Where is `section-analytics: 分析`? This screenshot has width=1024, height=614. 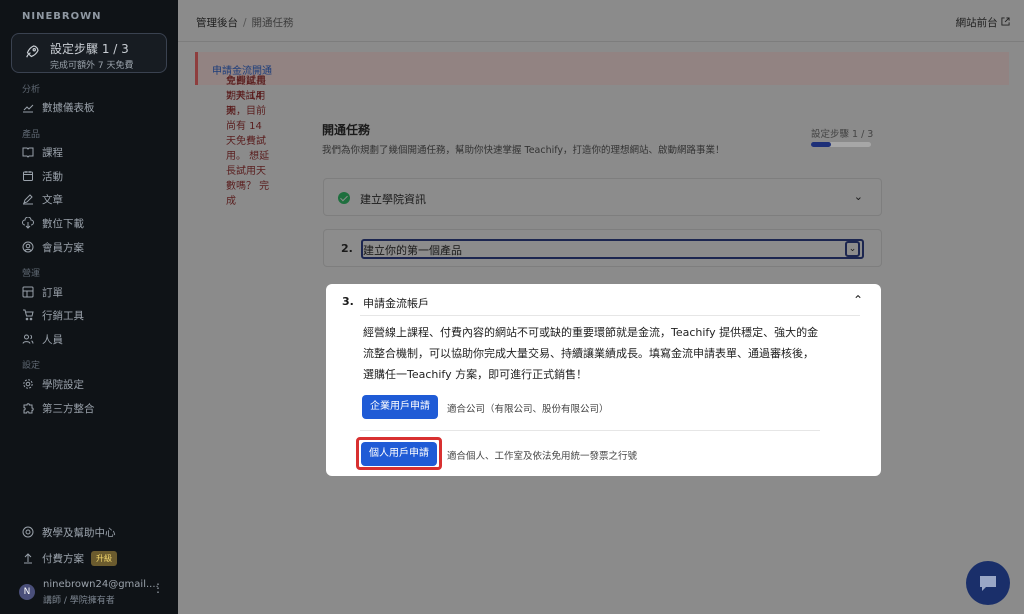 section-analytics: 分析 is located at coordinates (31, 90).